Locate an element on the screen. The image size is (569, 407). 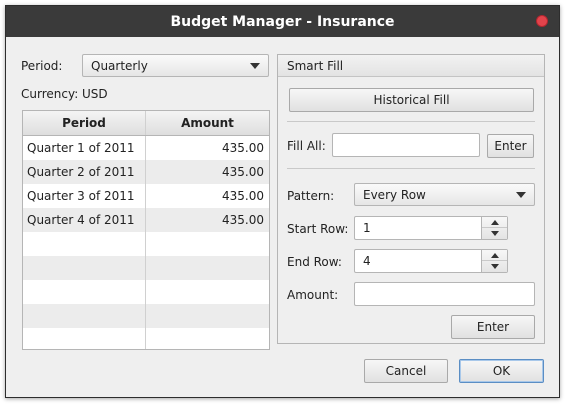
currency-label: Currency: is located at coordinates (50, 94).